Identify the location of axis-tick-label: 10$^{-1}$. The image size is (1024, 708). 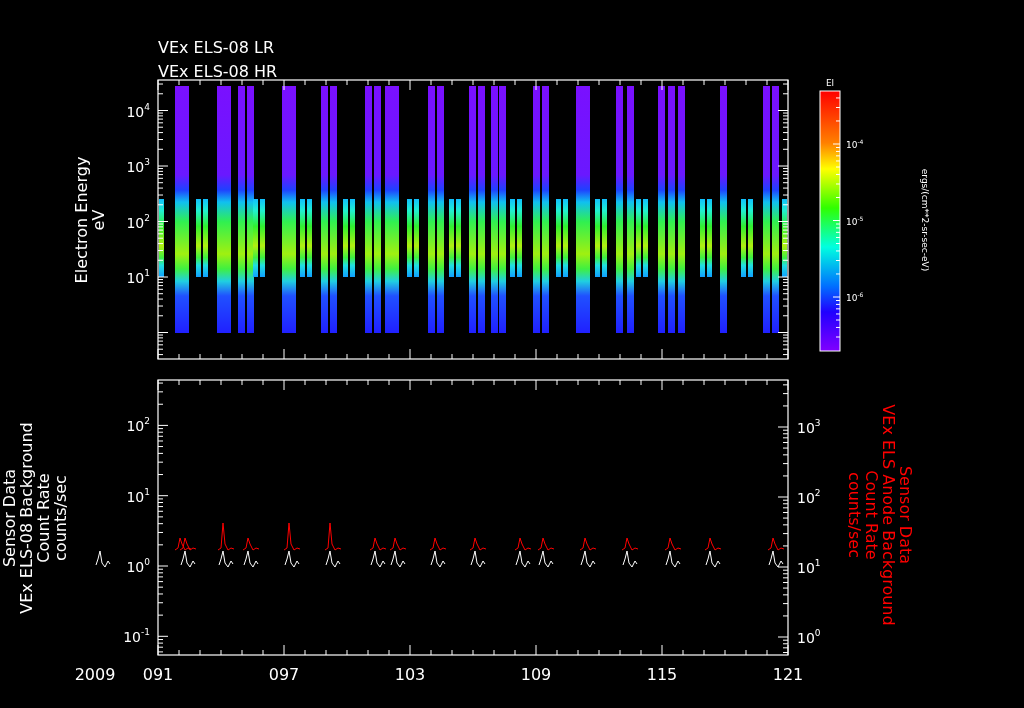
(136, 636).